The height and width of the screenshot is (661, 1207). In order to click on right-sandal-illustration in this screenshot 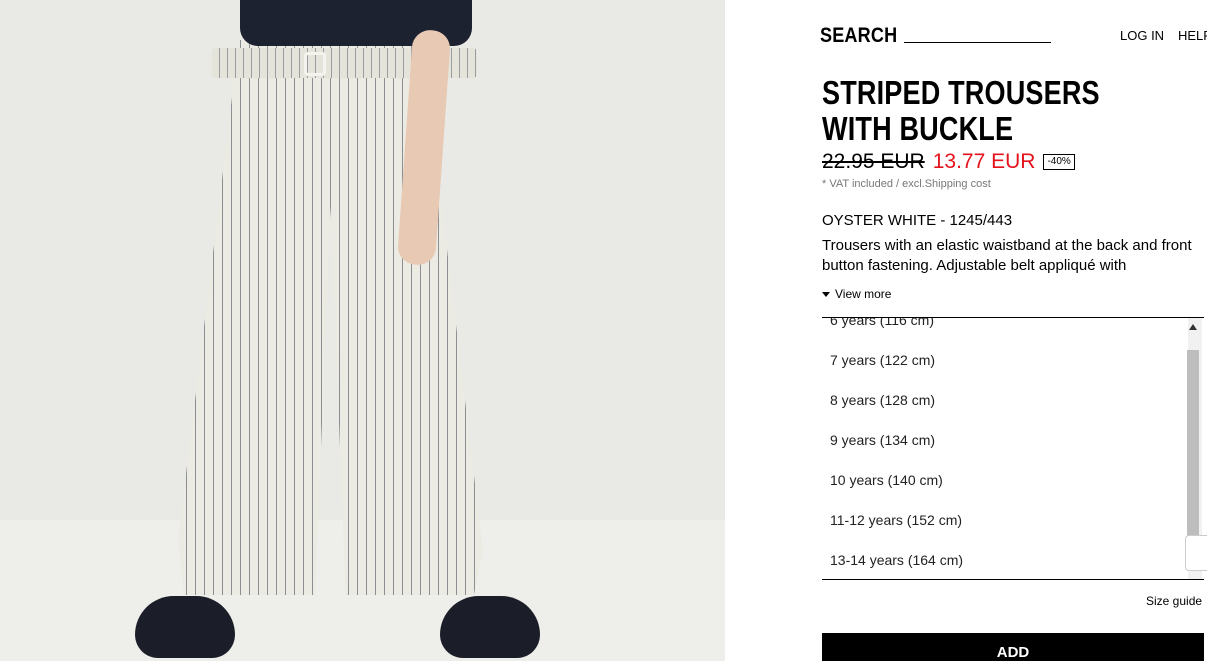, I will do `click(490, 627)`.